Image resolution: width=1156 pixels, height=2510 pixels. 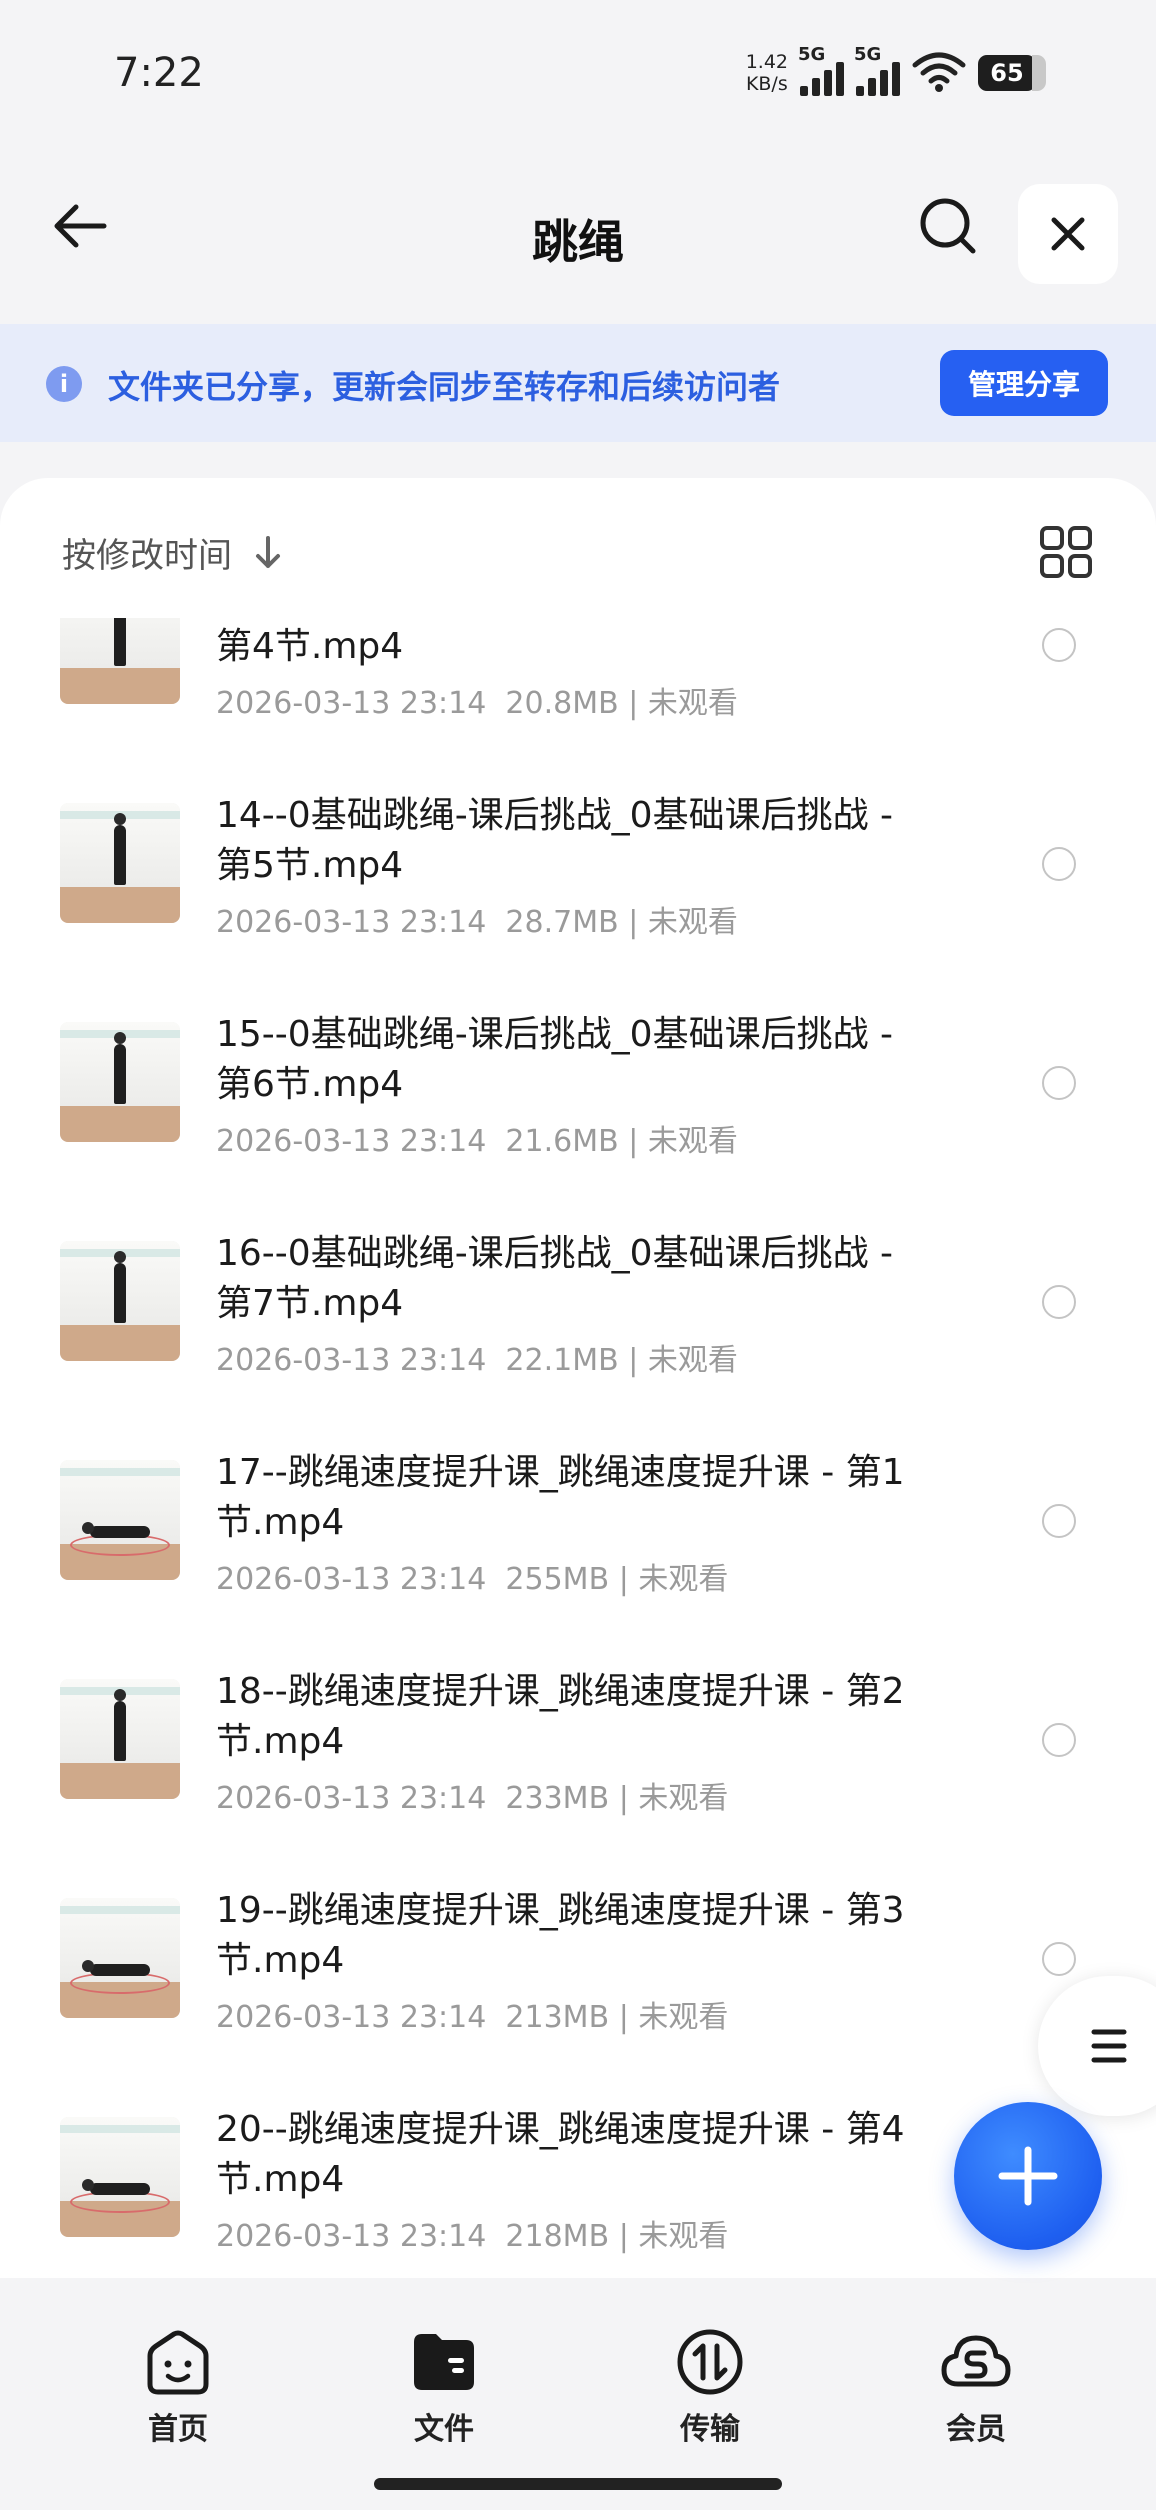 I want to click on sort-label: 按修改时间, so click(x=147, y=556).